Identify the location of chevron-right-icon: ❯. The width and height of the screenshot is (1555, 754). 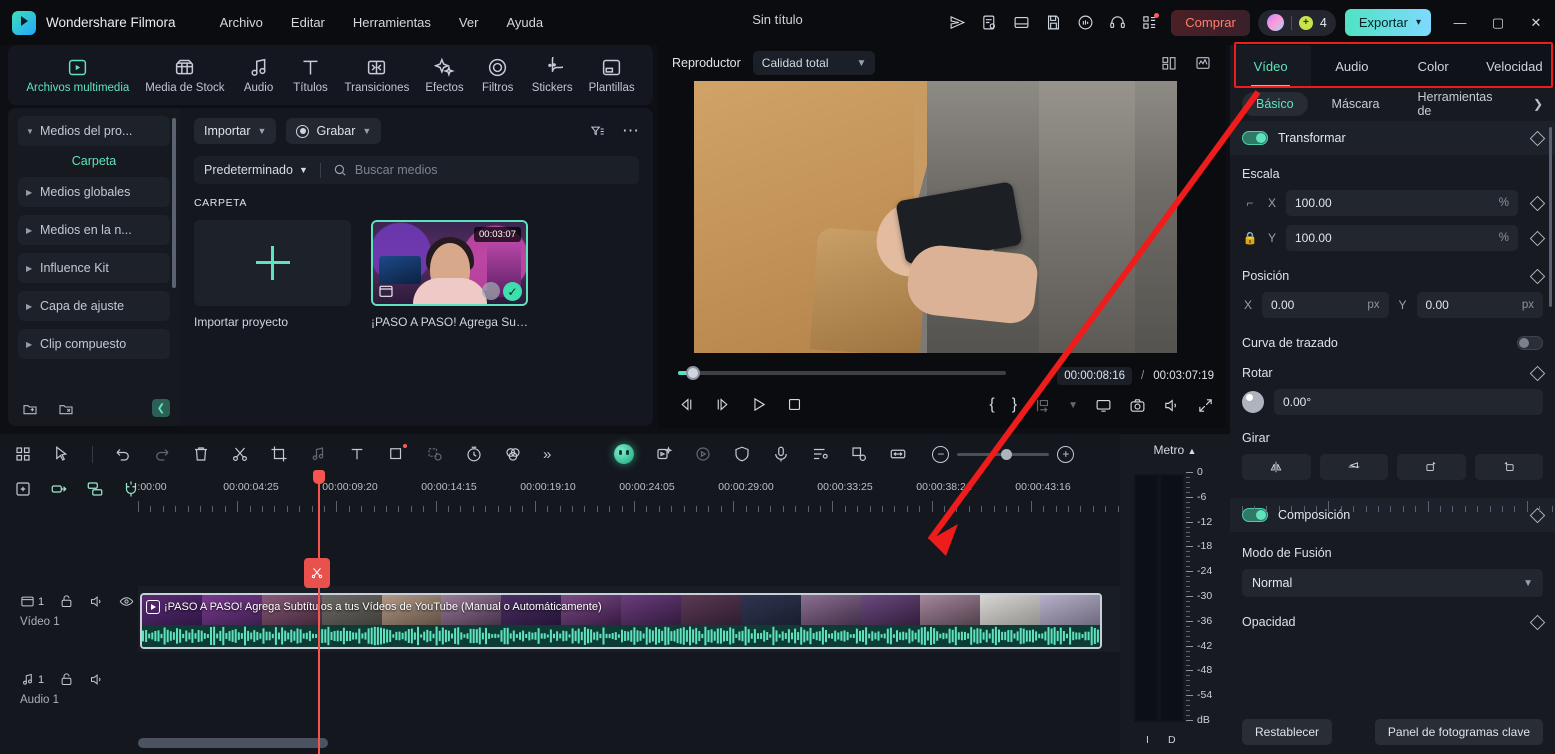
(1538, 104).